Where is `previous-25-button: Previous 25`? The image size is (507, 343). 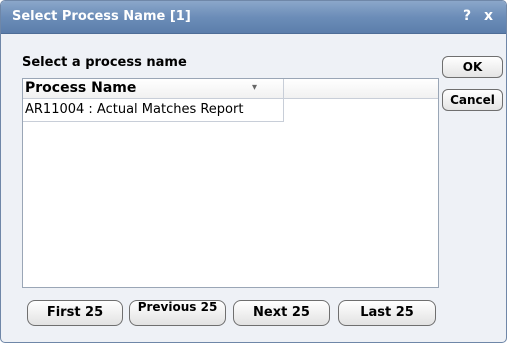
previous-25-button: Previous 25 is located at coordinates (177, 313).